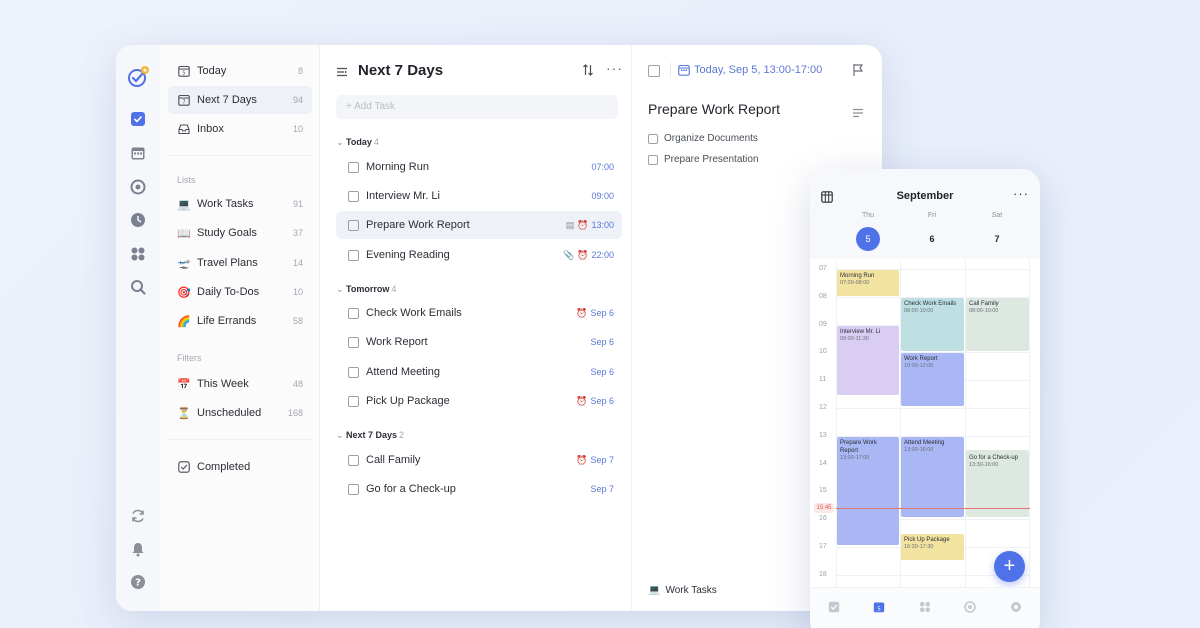 The width and height of the screenshot is (1200, 628). What do you see at coordinates (569, 254) in the screenshot?
I see `attachment-icon: 📎` at bounding box center [569, 254].